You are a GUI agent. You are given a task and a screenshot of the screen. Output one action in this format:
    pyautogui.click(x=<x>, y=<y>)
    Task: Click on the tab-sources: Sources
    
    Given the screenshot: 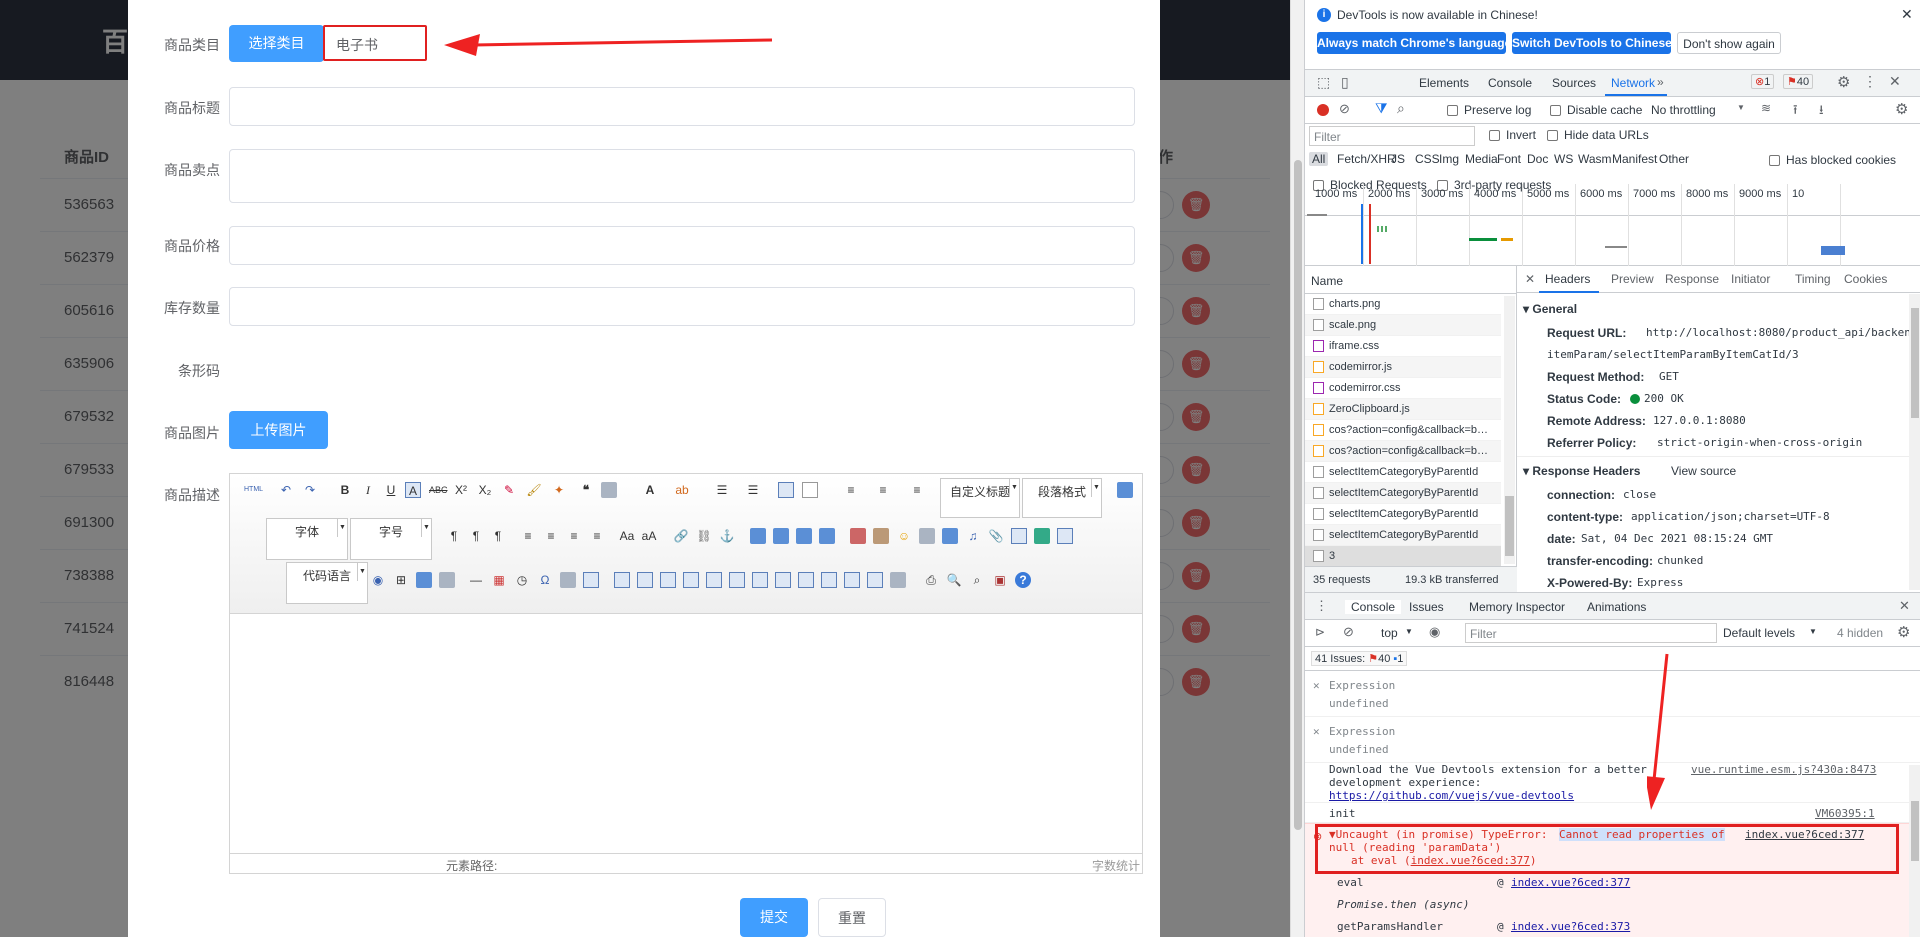 What is the action you would take?
    pyautogui.click(x=1574, y=83)
    